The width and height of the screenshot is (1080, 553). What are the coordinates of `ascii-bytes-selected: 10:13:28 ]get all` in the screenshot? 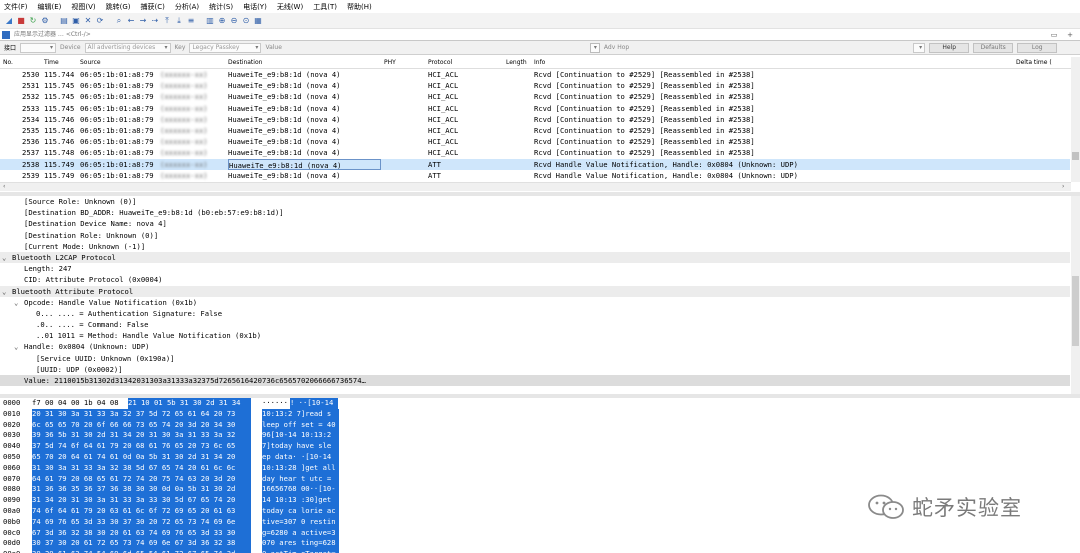 It's located at (300, 468).